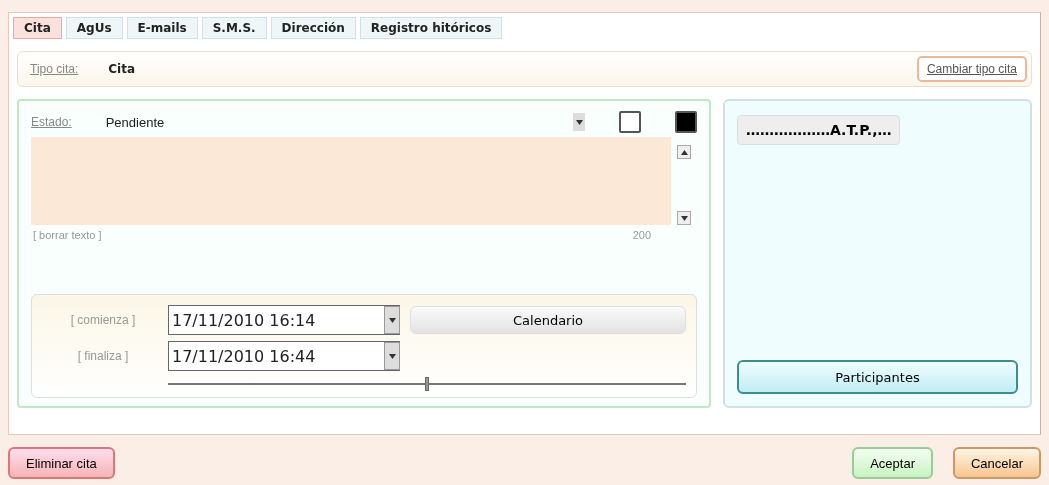 The height and width of the screenshot is (485, 1049). Describe the element at coordinates (61, 463) in the screenshot. I see `delete-button: Eliminar cita` at that location.